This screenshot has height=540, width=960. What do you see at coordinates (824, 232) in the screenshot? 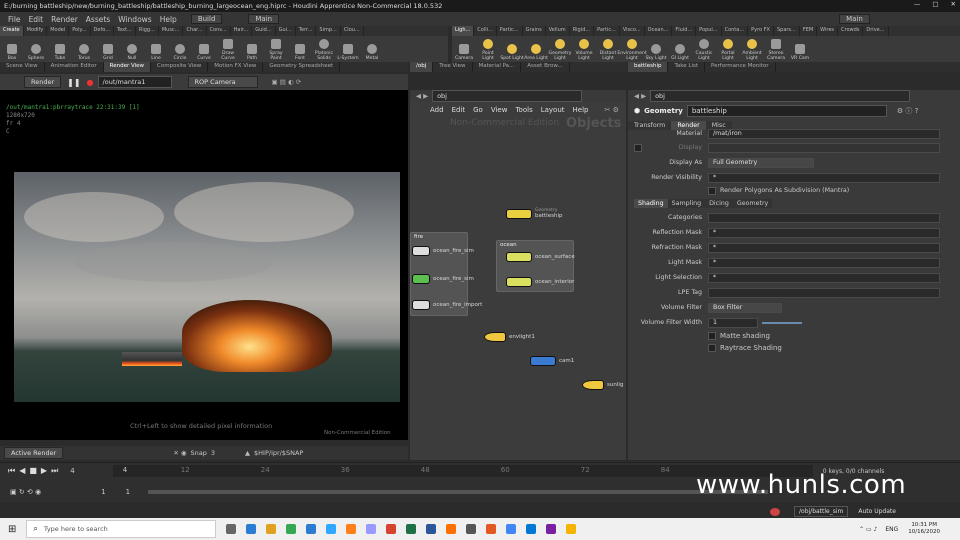
I see `reflection-mask-field: *` at bounding box center [824, 232].